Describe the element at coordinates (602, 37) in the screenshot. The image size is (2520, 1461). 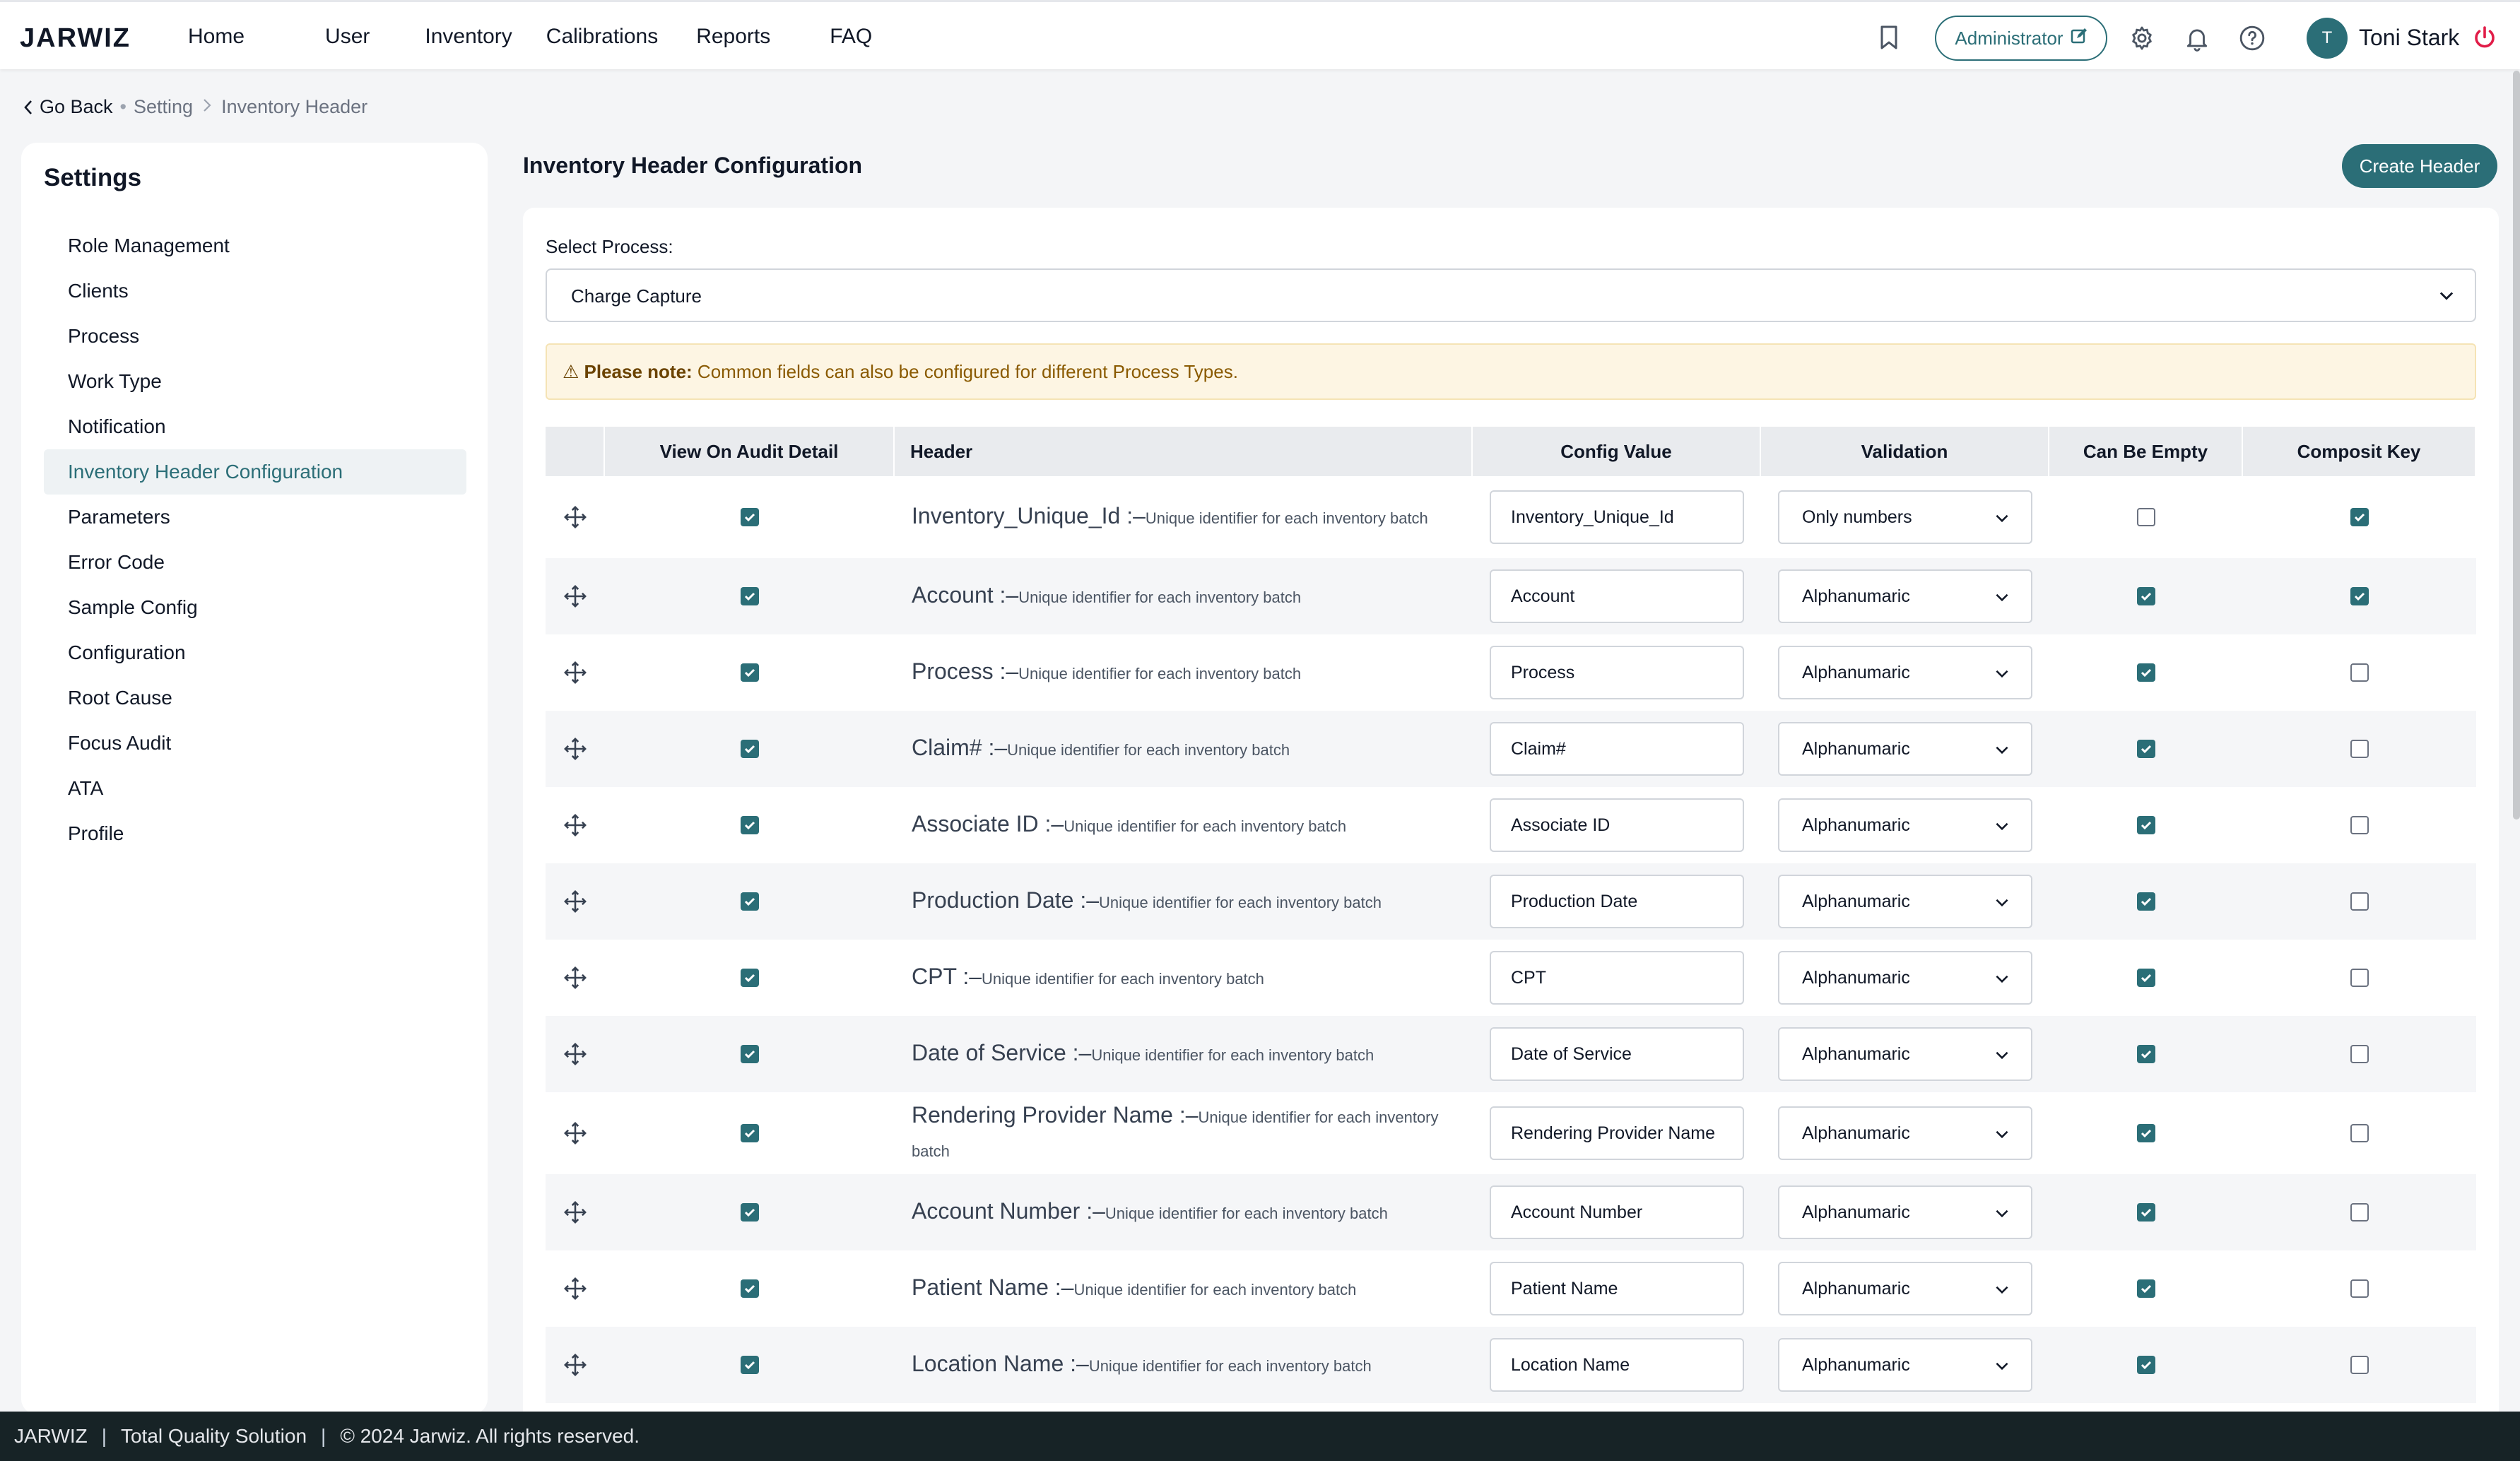
I see `nav-calibrations: Calibrations` at that location.